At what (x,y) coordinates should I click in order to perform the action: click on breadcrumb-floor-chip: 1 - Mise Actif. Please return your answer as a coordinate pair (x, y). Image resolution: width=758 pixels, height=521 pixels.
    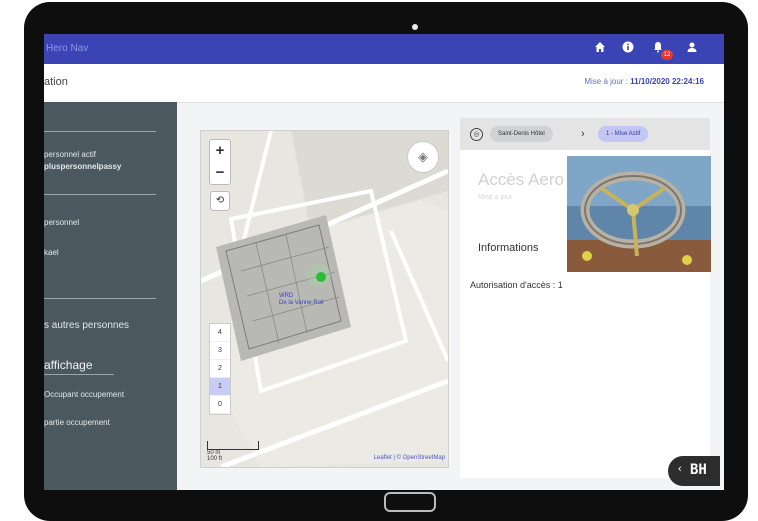
    Looking at the image, I should click on (623, 134).